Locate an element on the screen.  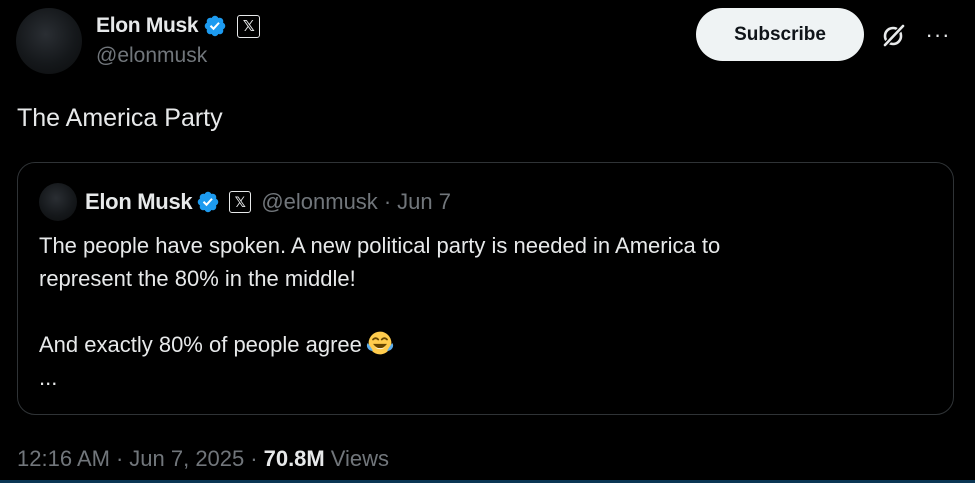
grok-icon is located at coordinates (894, 36).